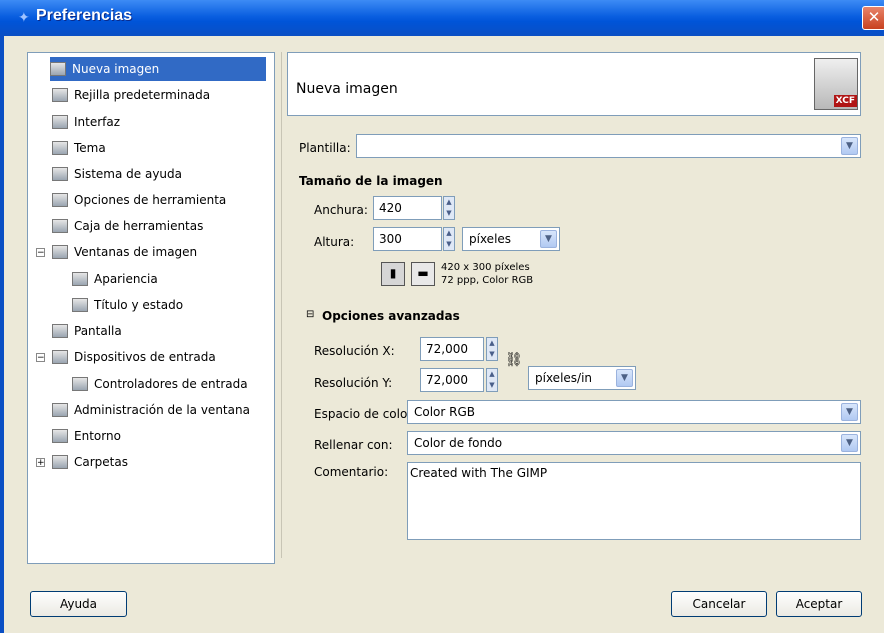 The width and height of the screenshot is (884, 633). Describe the element at coordinates (97, 436) in the screenshot. I see `tree-item-label: Entorno` at that location.